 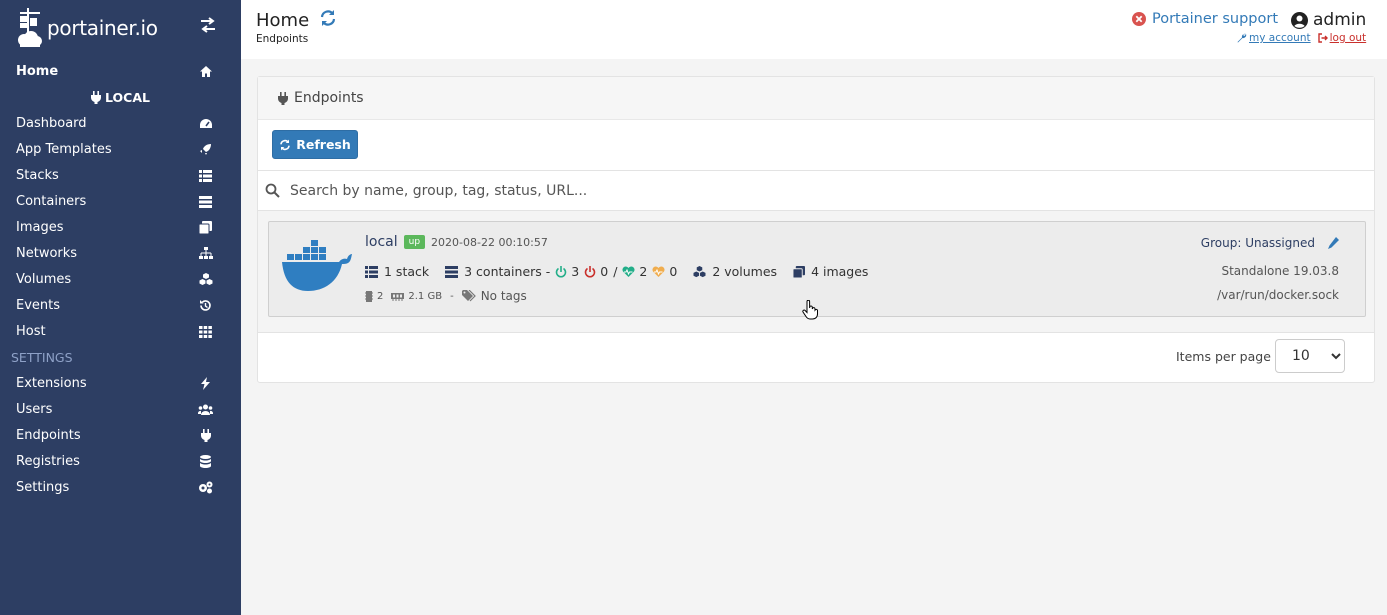 I want to click on support-label: Portainer support, so click(x=1215, y=19).